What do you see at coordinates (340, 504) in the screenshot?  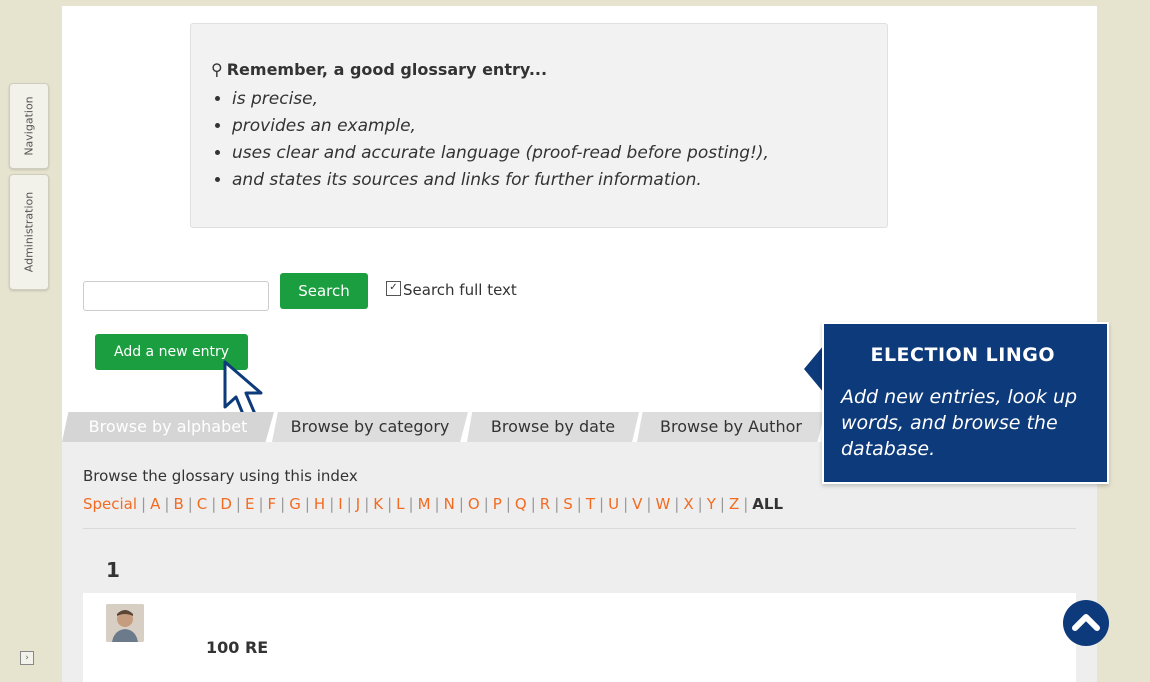 I see `alphabet-link-i: I` at bounding box center [340, 504].